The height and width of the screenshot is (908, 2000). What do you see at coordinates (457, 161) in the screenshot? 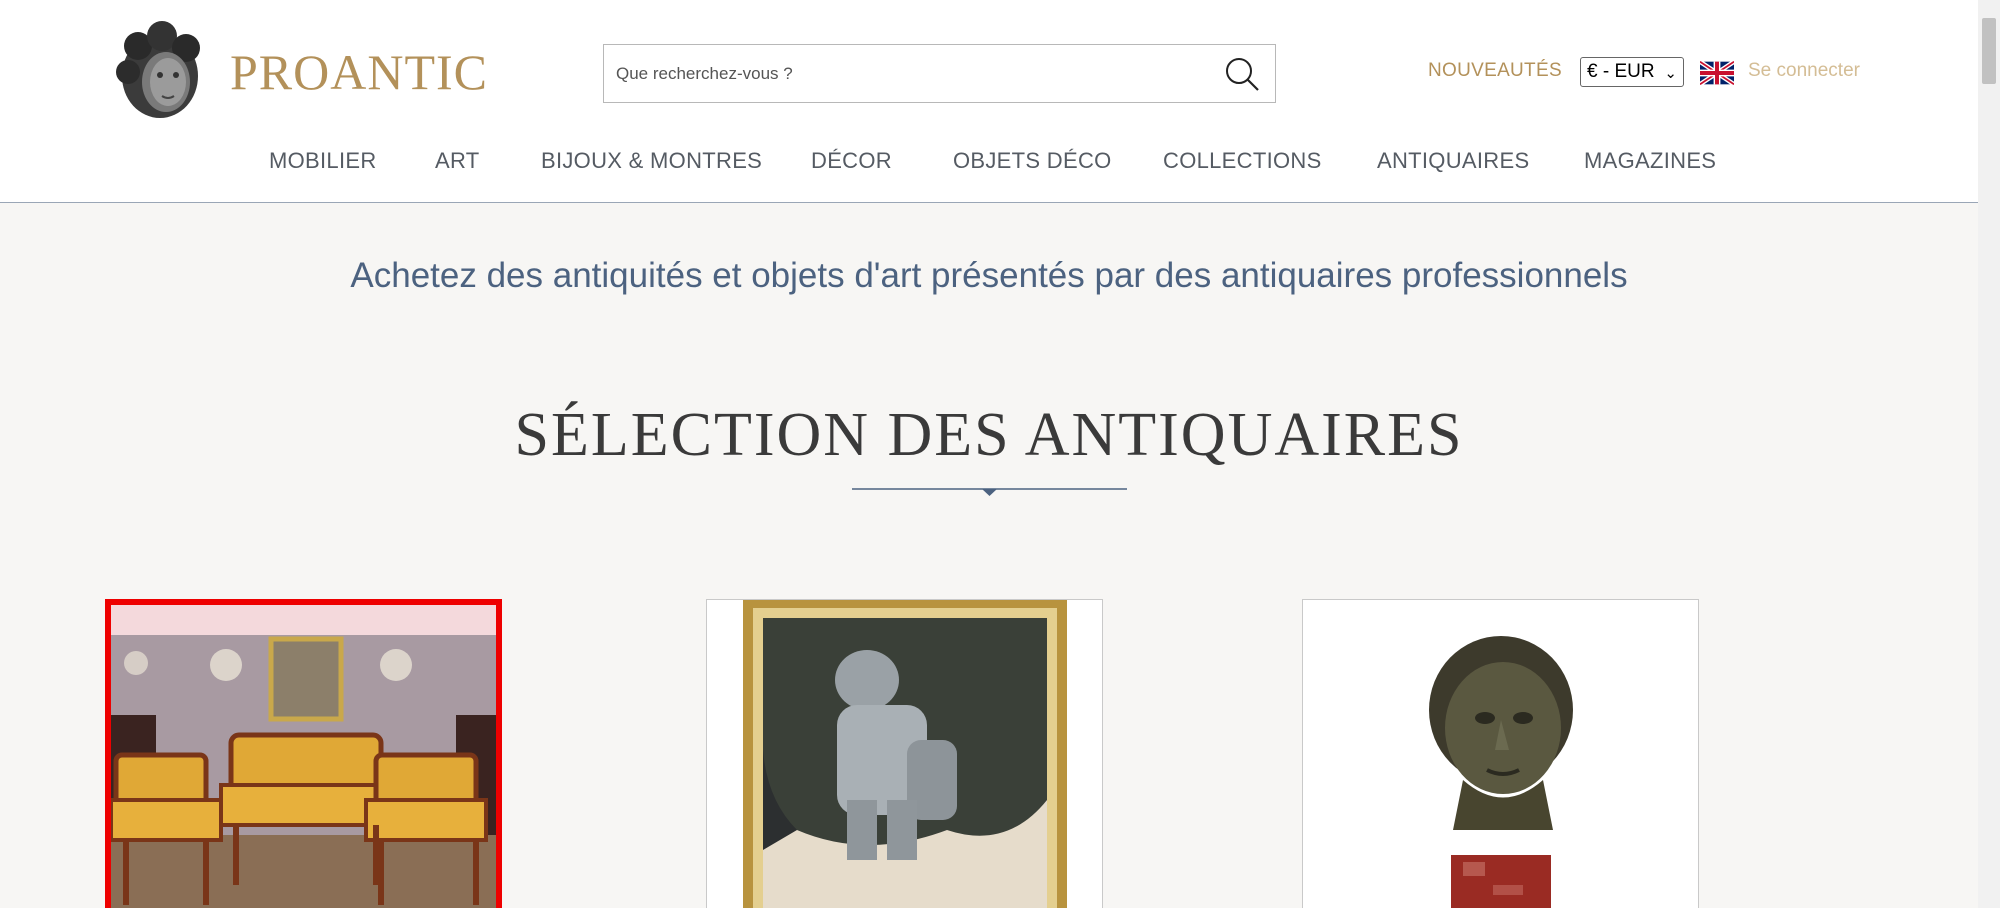
I see `nav-item-art: ART` at bounding box center [457, 161].